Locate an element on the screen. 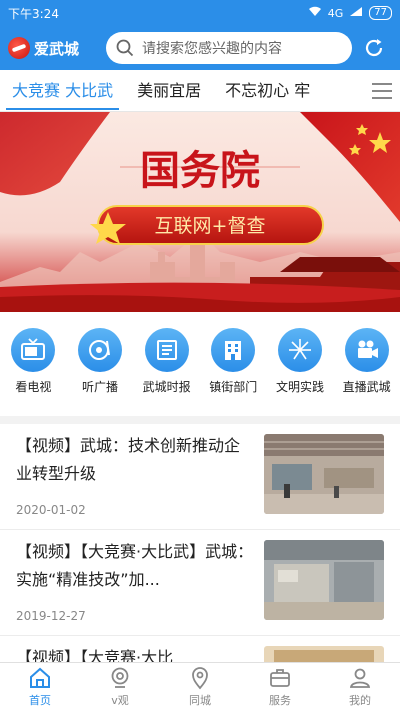 This screenshot has height=711, width=400. nav-local: 同城 is located at coordinates (200, 687).